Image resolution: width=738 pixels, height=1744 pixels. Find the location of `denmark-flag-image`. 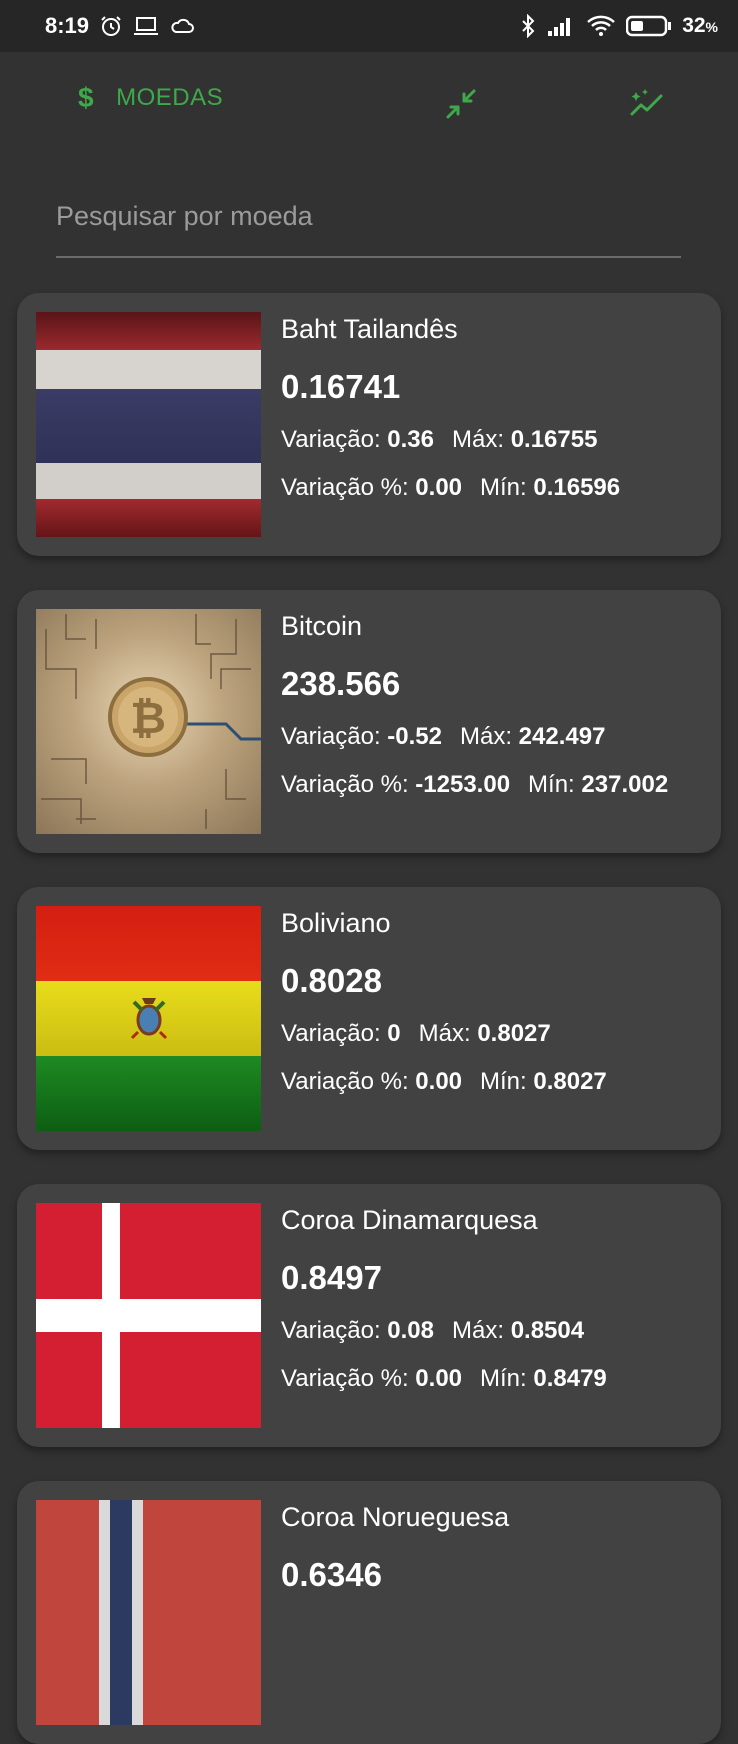

denmark-flag-image is located at coordinates (148, 1315).